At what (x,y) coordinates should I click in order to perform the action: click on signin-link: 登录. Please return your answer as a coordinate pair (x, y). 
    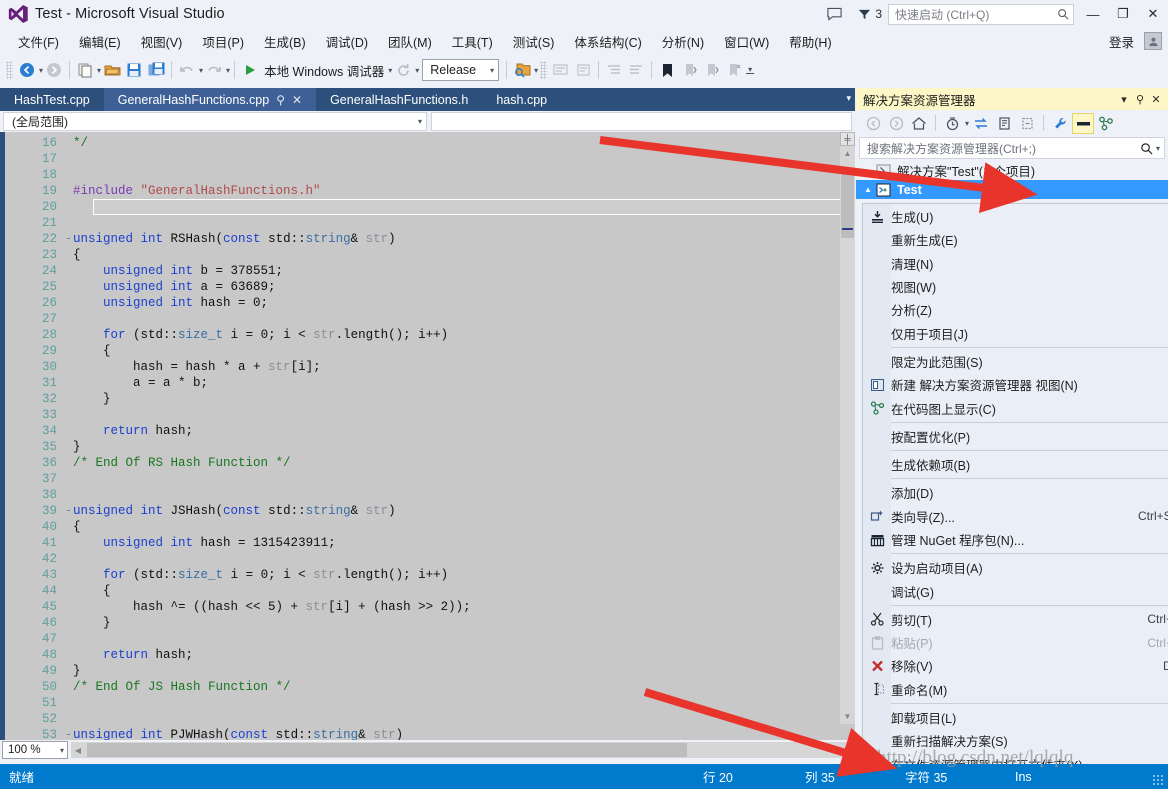
    Looking at the image, I should click on (1121, 41).